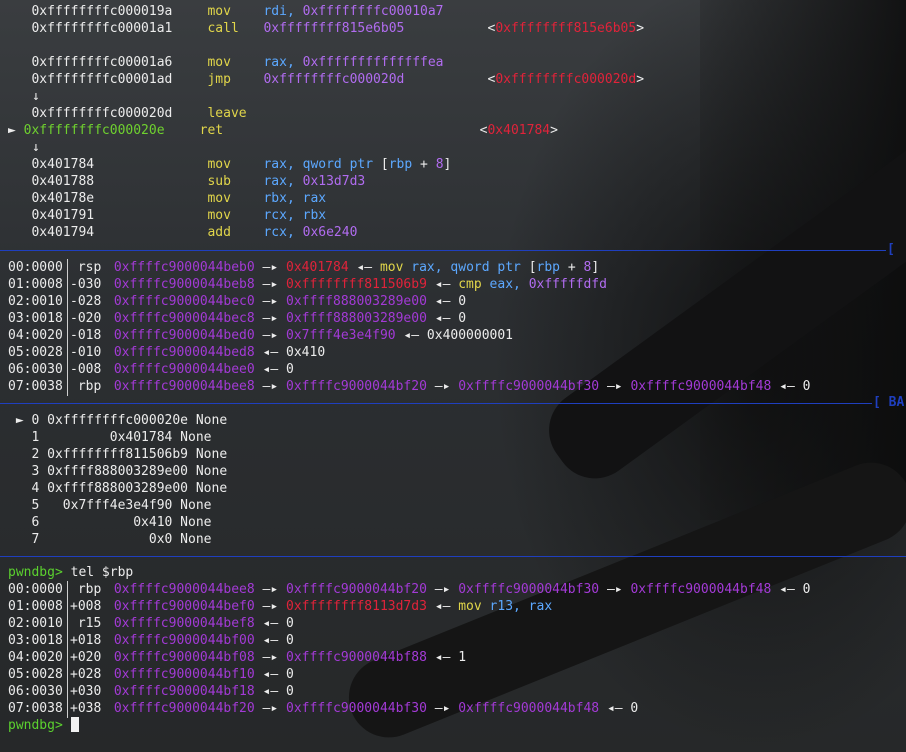 The width and height of the screenshot is (906, 752). I want to click on backtrace-frame-text: 1 0x401784 None, so click(110, 437).